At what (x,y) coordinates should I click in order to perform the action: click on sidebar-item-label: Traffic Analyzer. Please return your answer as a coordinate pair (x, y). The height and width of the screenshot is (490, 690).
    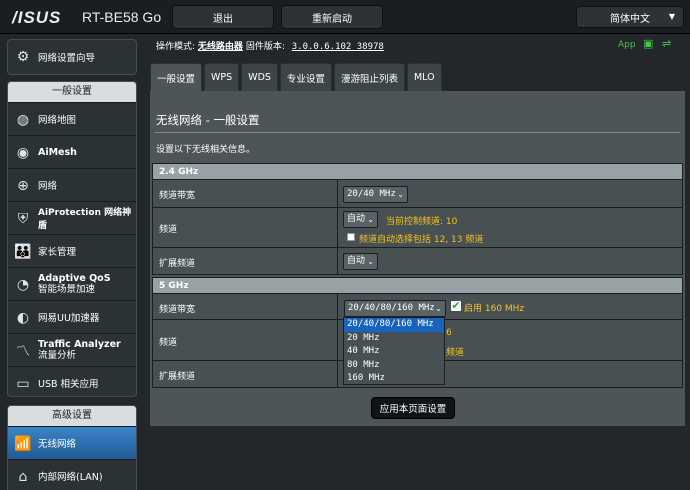
    Looking at the image, I should click on (79, 344).